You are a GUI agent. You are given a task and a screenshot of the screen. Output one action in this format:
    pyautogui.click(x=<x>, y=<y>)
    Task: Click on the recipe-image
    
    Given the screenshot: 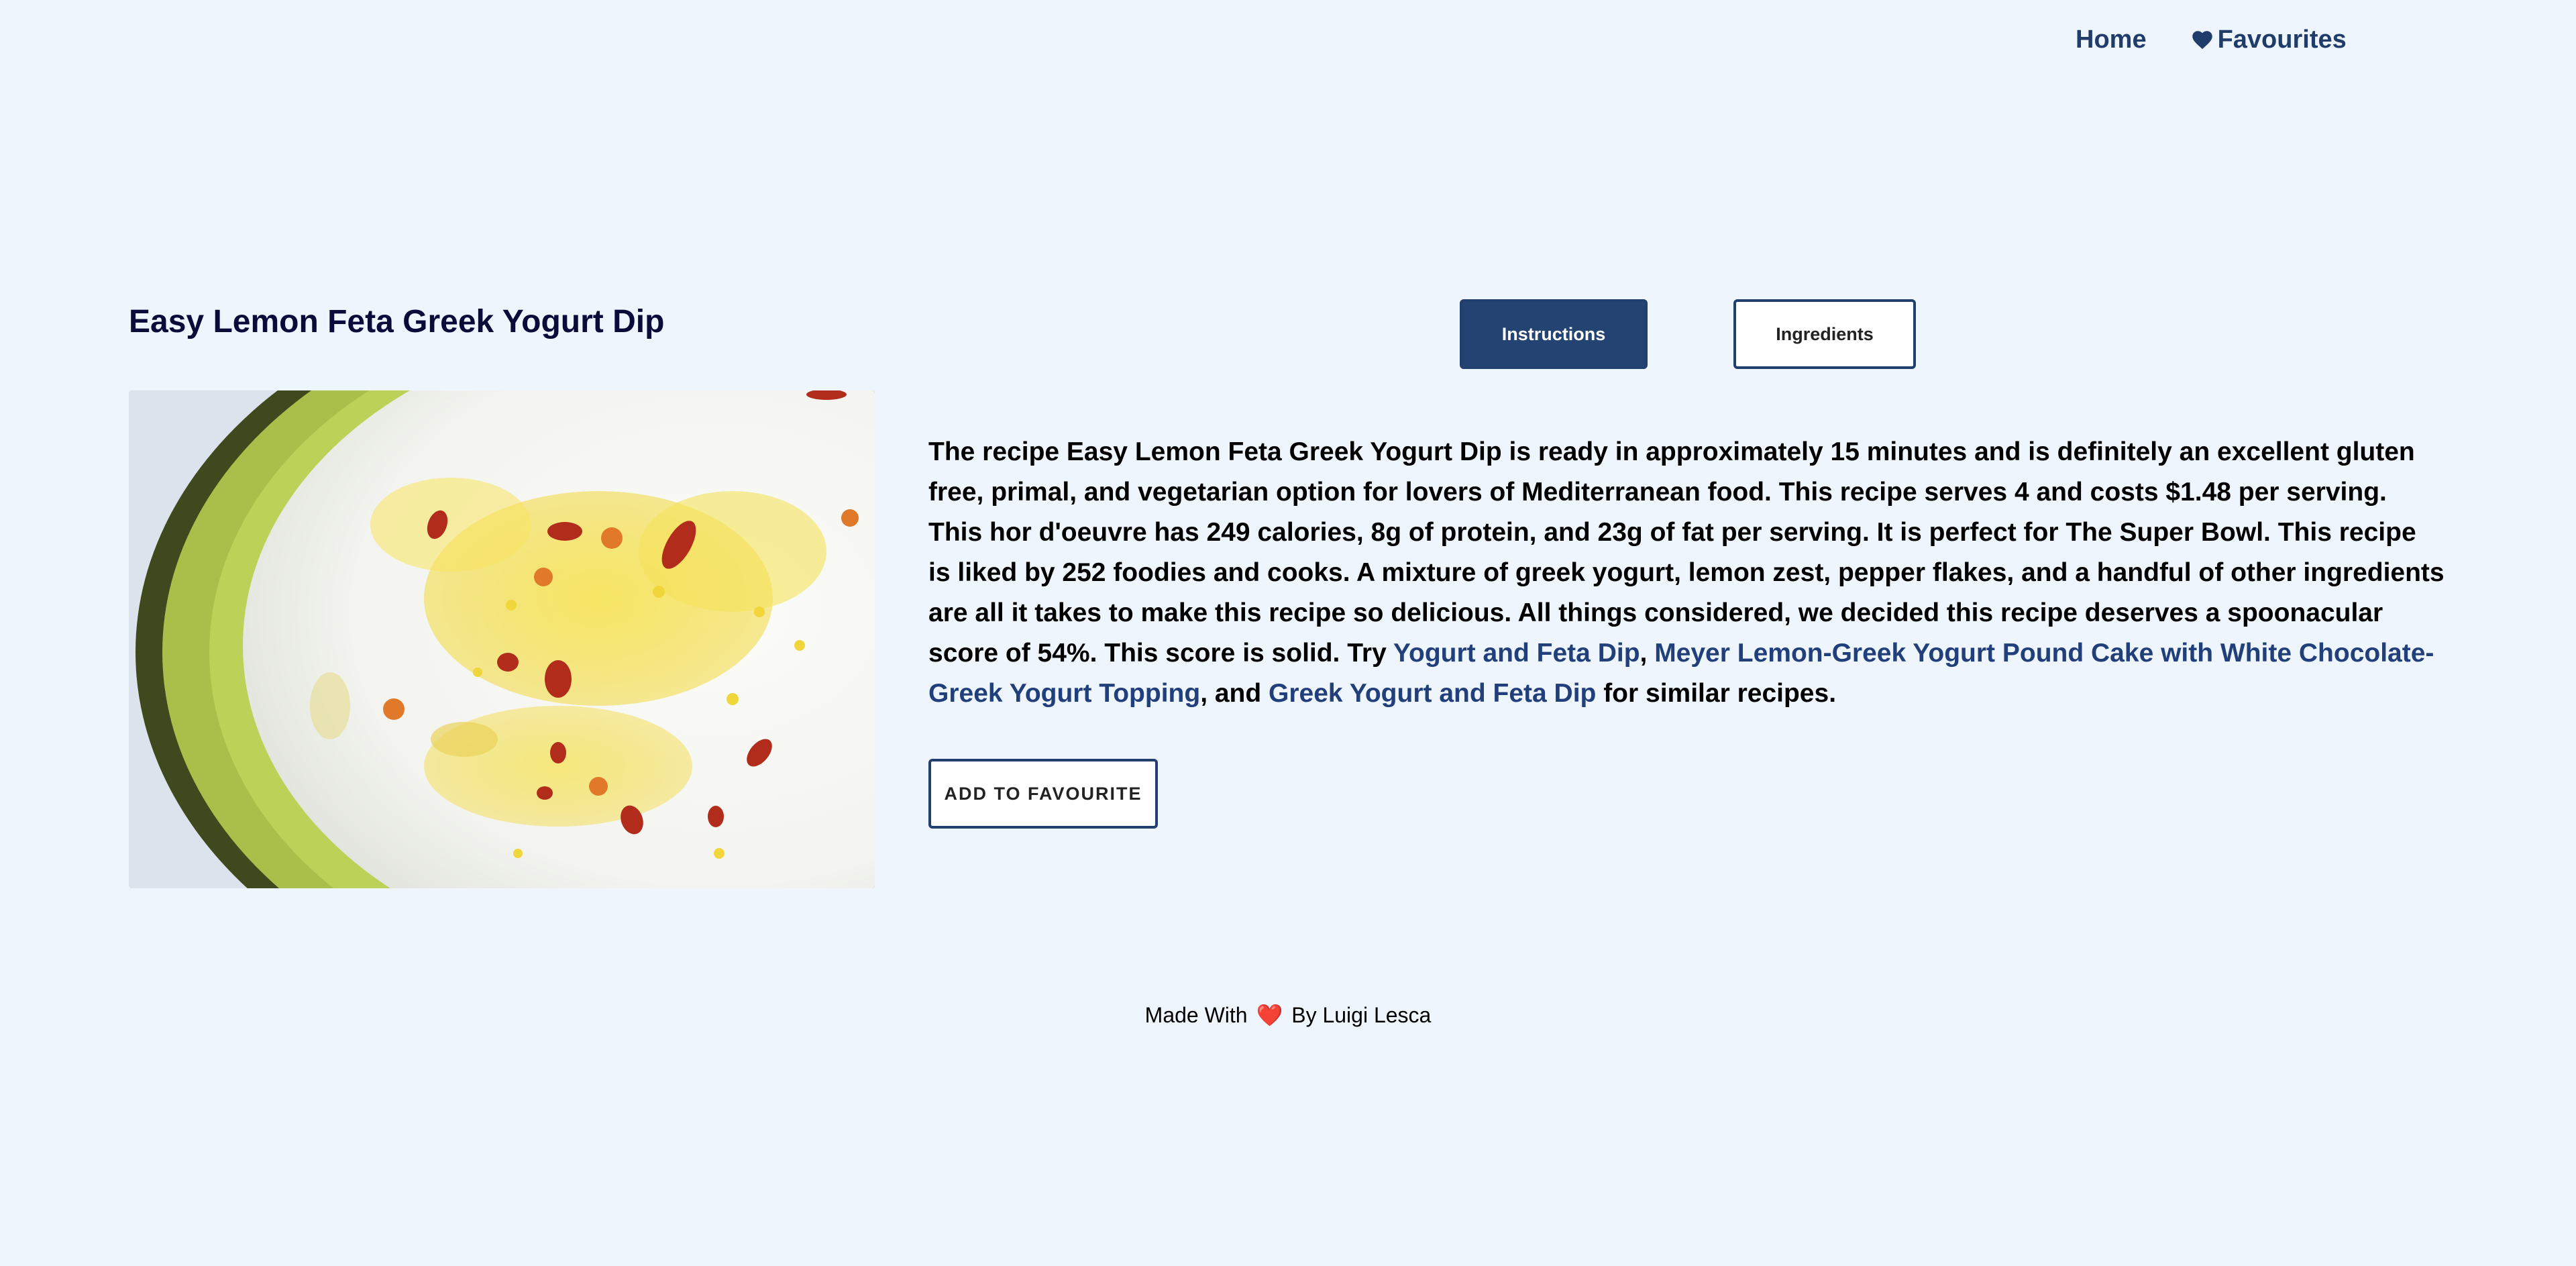 What is the action you would take?
    pyautogui.click(x=502, y=639)
    